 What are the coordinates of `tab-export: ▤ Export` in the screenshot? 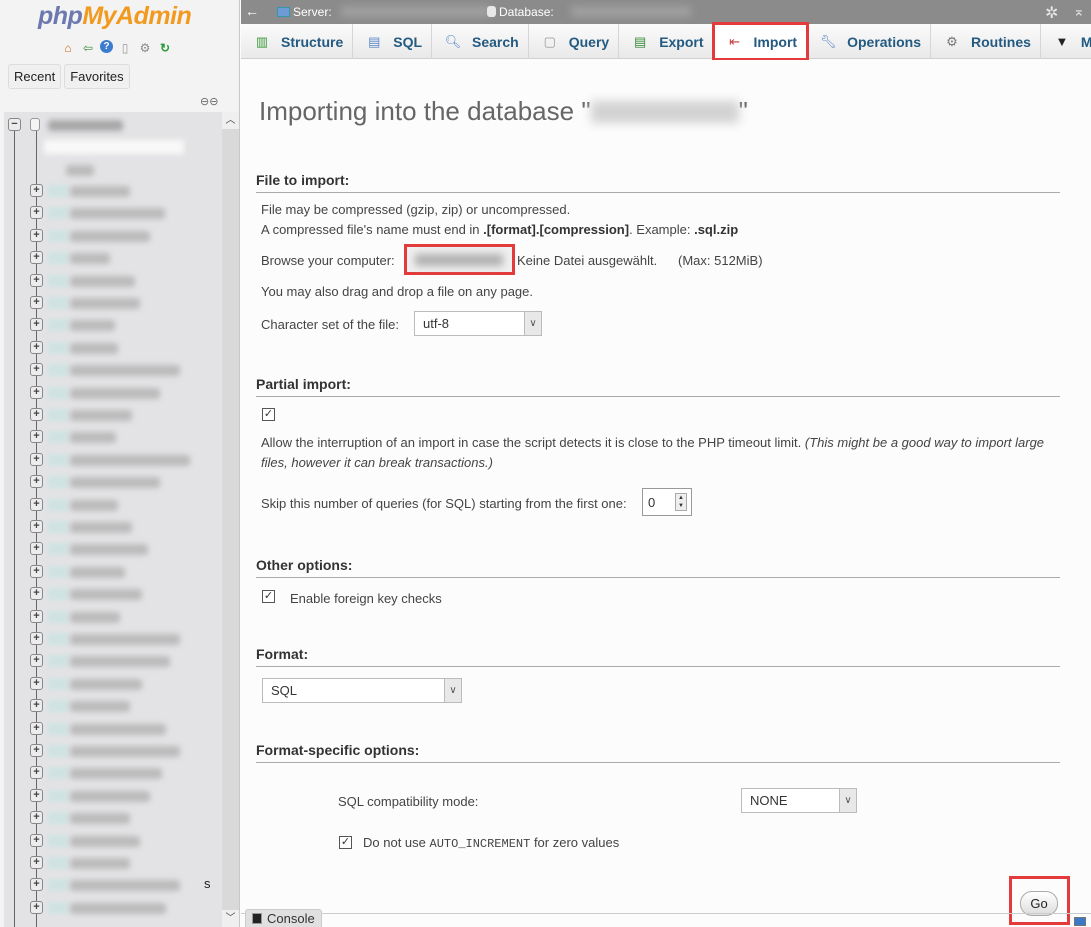 It's located at (666, 41).